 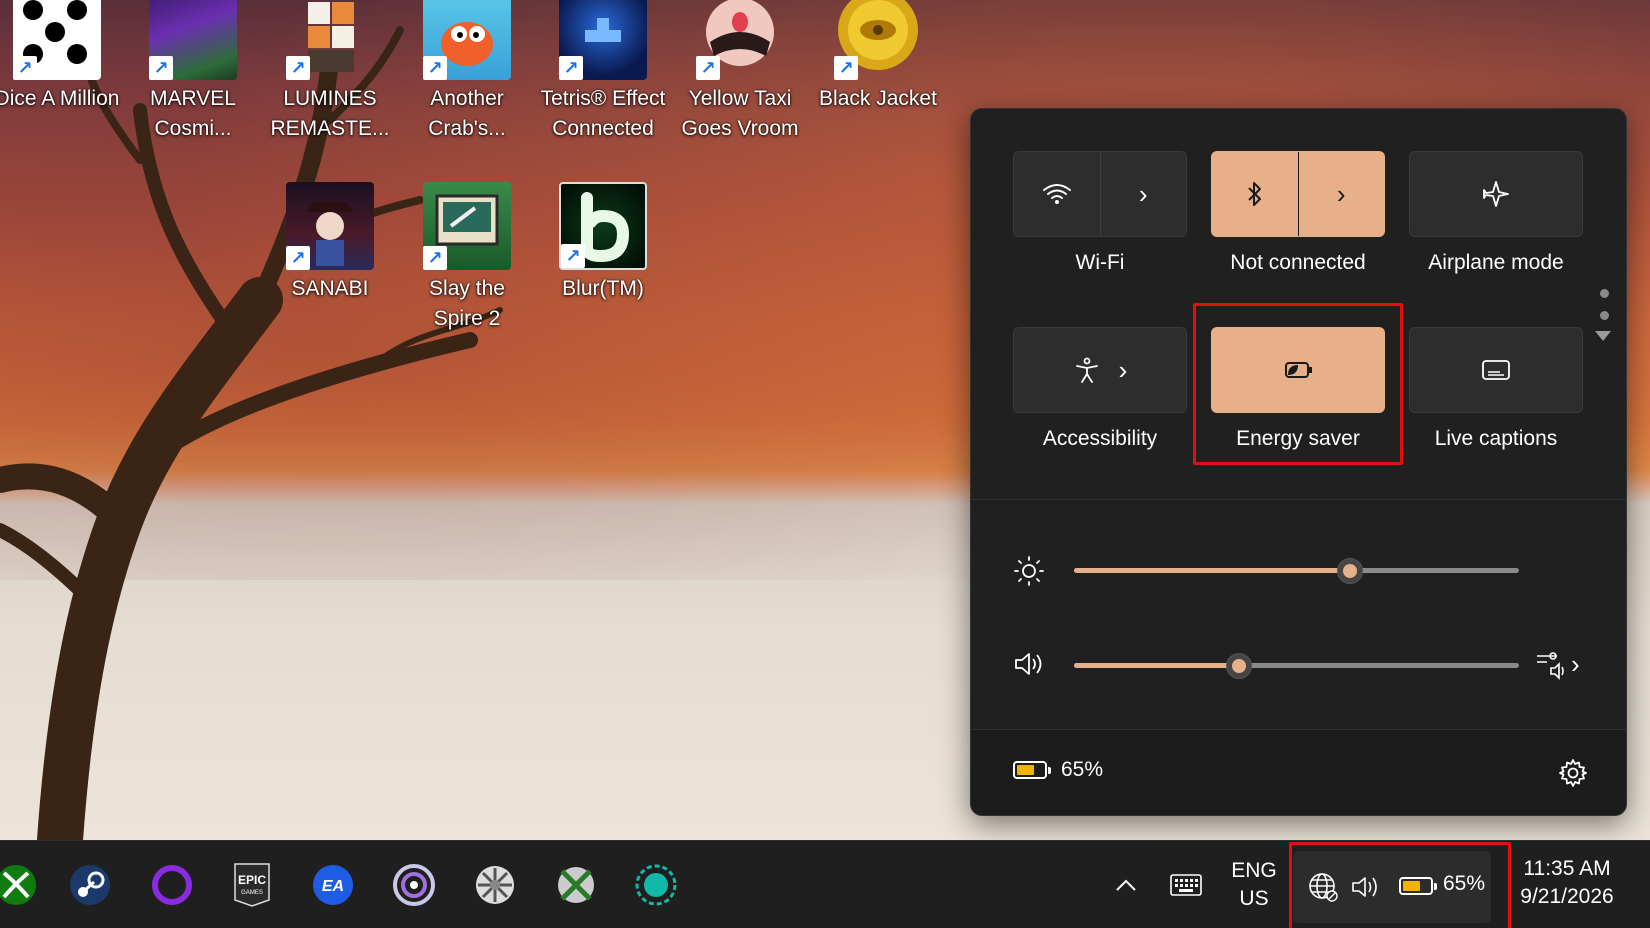 What do you see at coordinates (1296, 666) in the screenshot?
I see `volume-slider` at bounding box center [1296, 666].